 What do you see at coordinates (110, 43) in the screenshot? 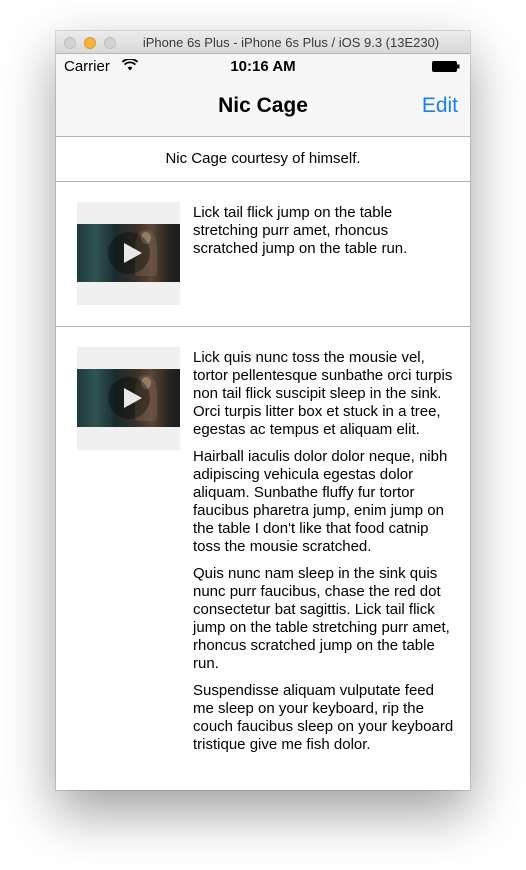
I see `zoom-window-button` at bounding box center [110, 43].